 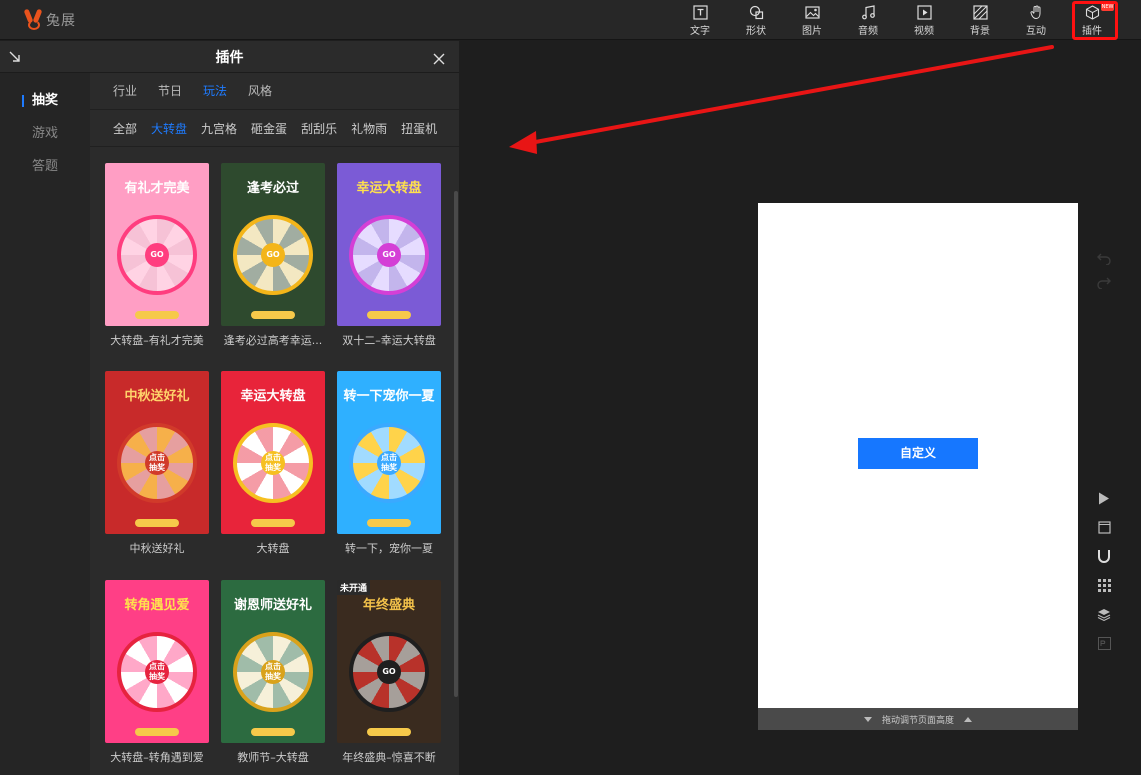 What do you see at coordinates (389, 548) in the screenshot?
I see `template-caption: 转一下，宠你一夏` at bounding box center [389, 548].